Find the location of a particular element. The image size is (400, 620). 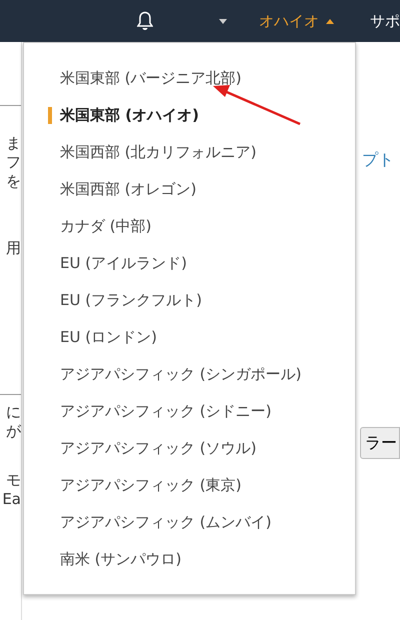

region-option: アジアパシフィック (東京) is located at coordinates (189, 485).